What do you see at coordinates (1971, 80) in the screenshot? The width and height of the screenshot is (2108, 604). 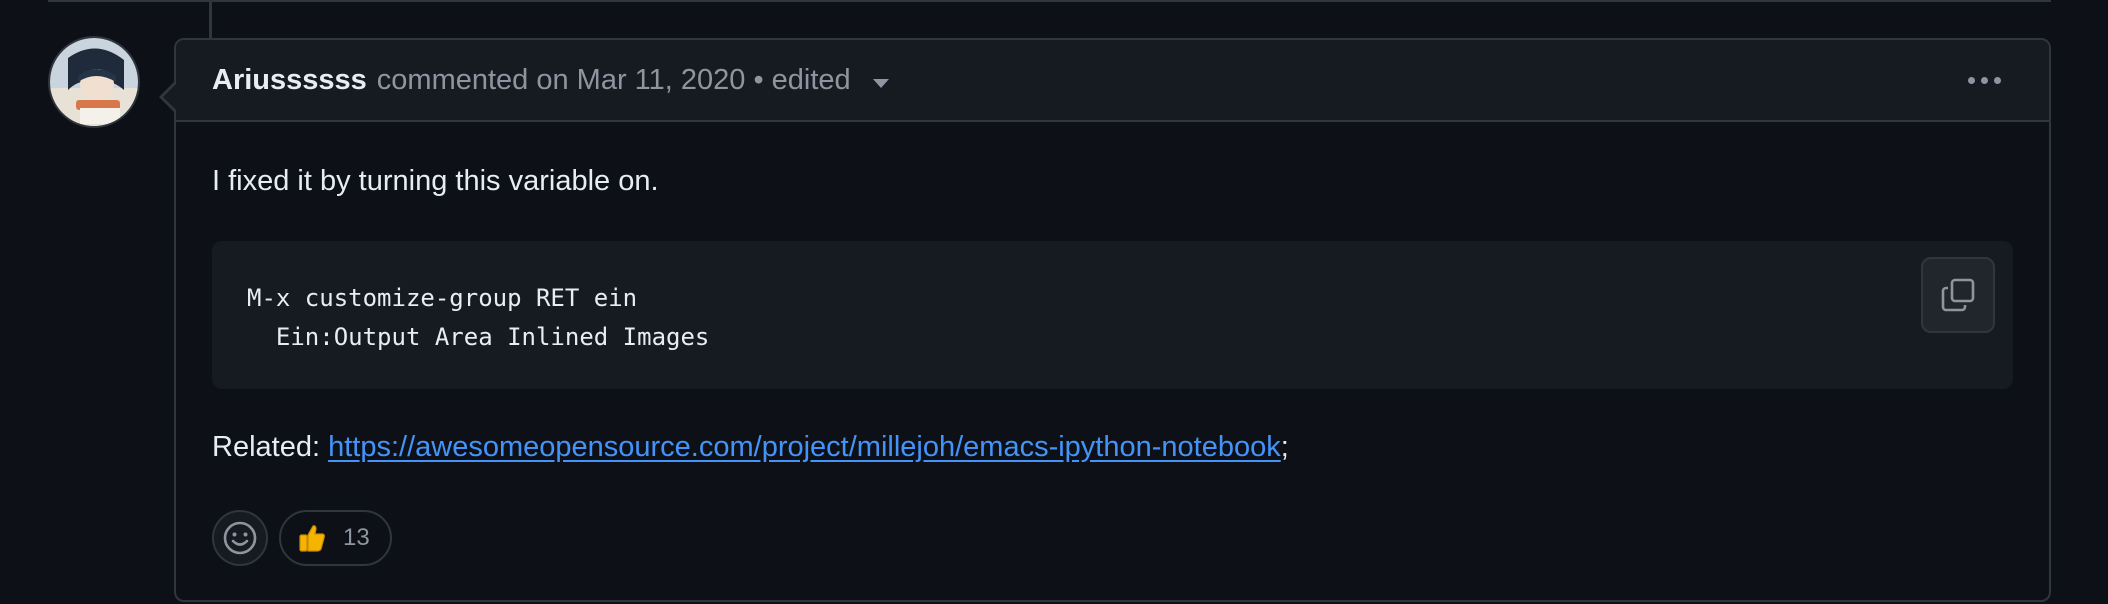 I see `kebab-horizontal-icon` at bounding box center [1971, 80].